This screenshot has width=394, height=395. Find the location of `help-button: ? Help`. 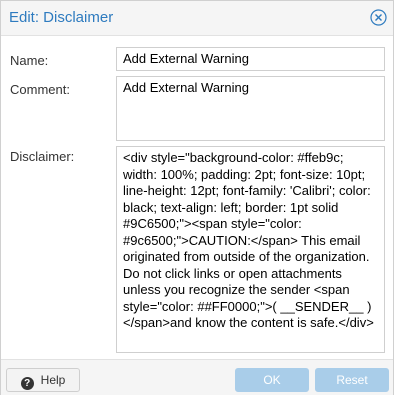

help-button: ? Help is located at coordinates (43, 380).